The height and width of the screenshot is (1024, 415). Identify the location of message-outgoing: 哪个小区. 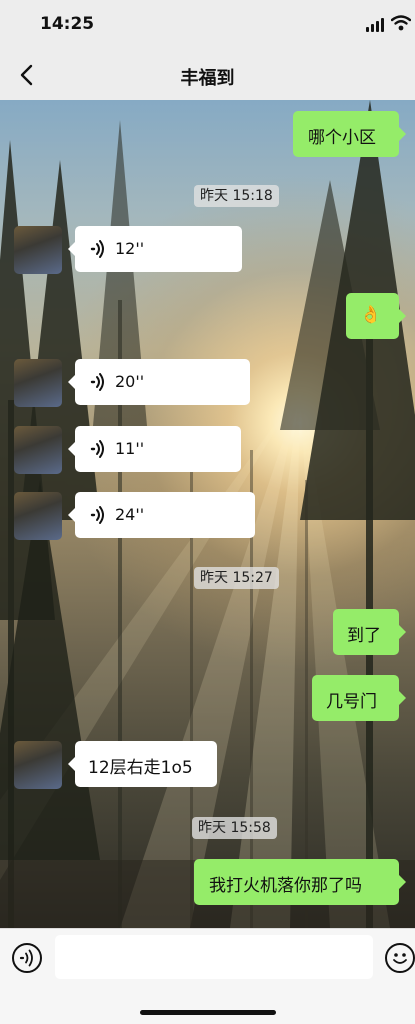
(349, 134).